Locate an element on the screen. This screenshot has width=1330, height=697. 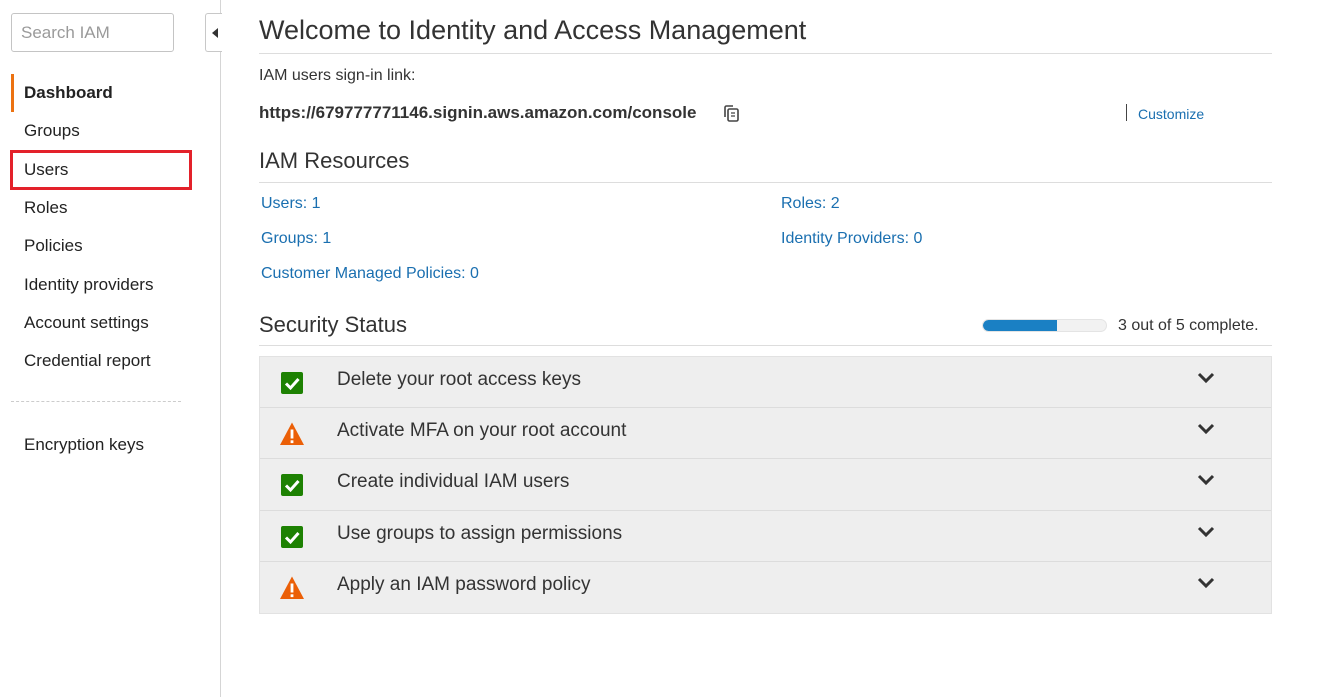
sidebar-item-encryption-keys: Encryption keys is located at coordinates (101, 445).